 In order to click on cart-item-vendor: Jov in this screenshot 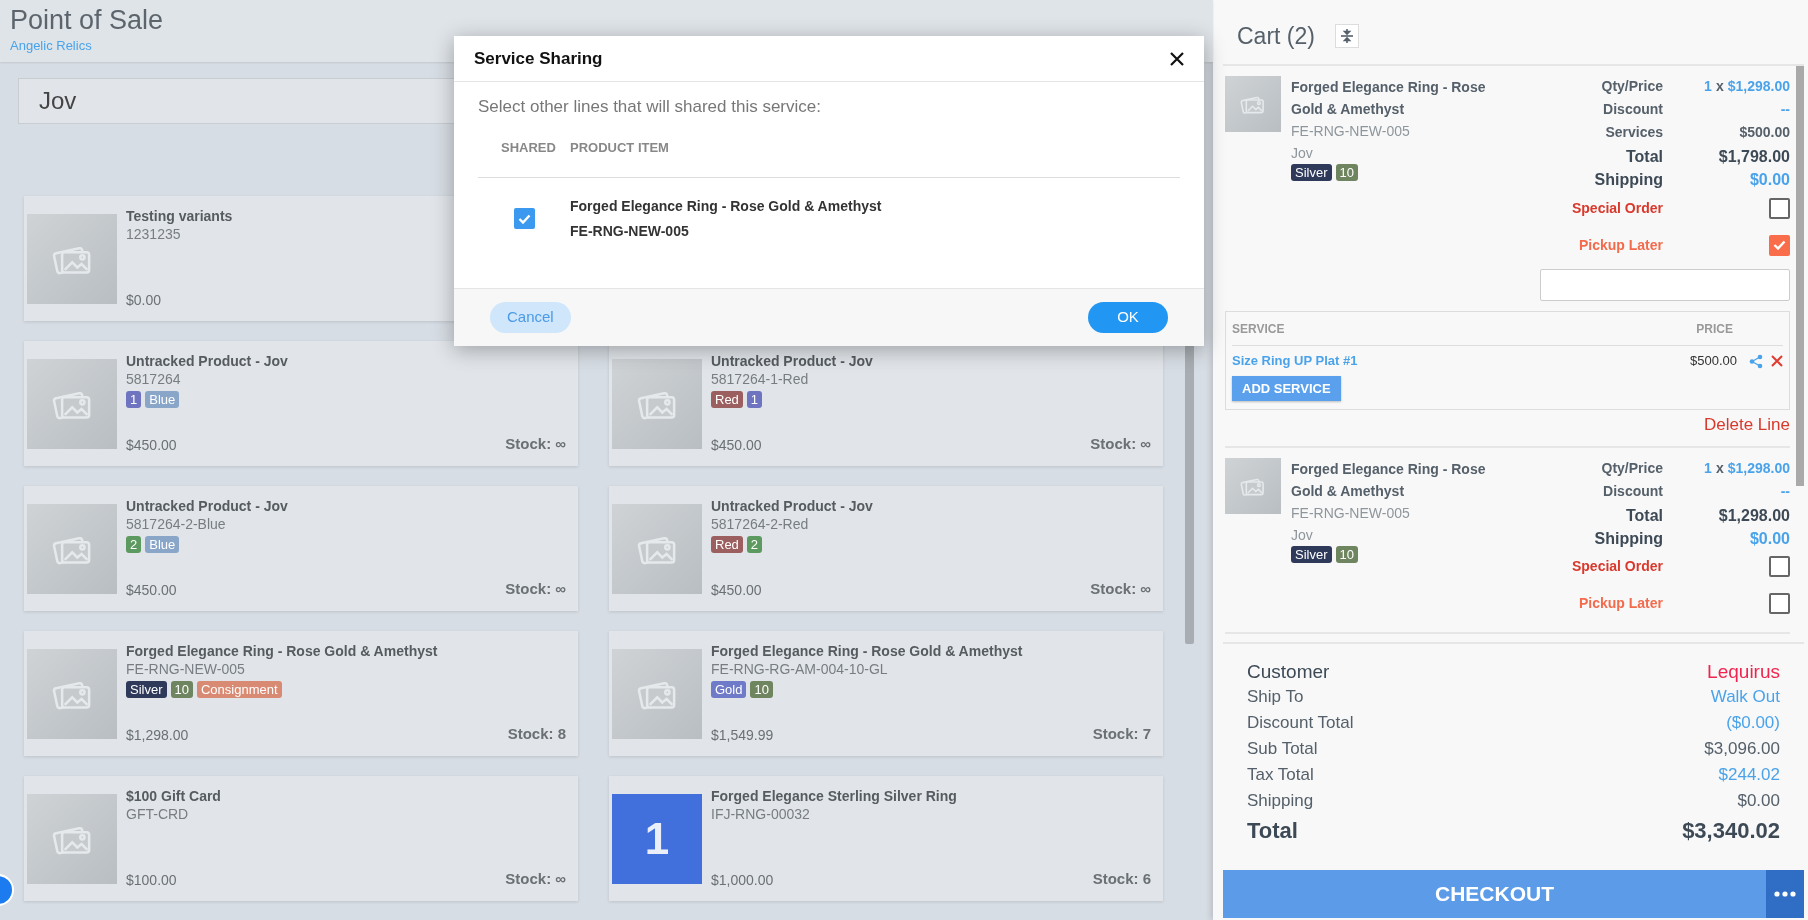, I will do `click(1302, 153)`.